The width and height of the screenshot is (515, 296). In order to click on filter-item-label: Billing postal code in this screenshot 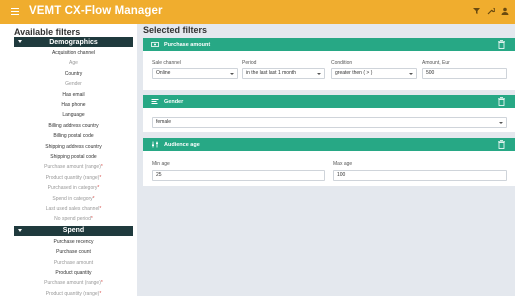, I will do `click(73, 136)`.